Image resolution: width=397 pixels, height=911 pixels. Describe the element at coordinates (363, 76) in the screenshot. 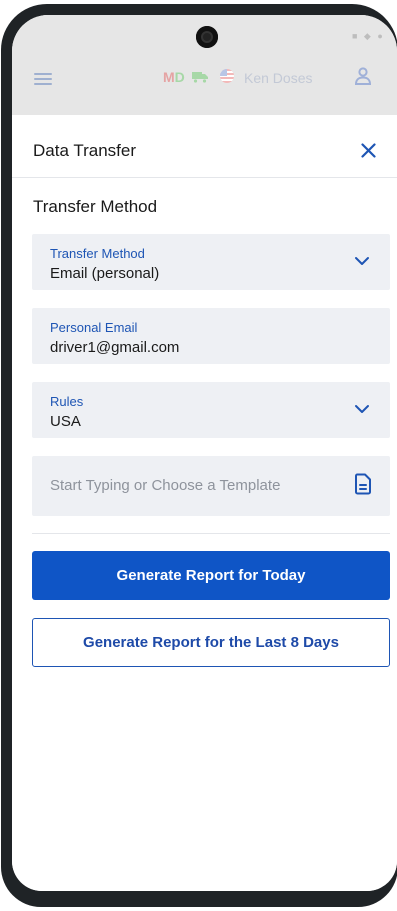

I see `user-icon` at that location.